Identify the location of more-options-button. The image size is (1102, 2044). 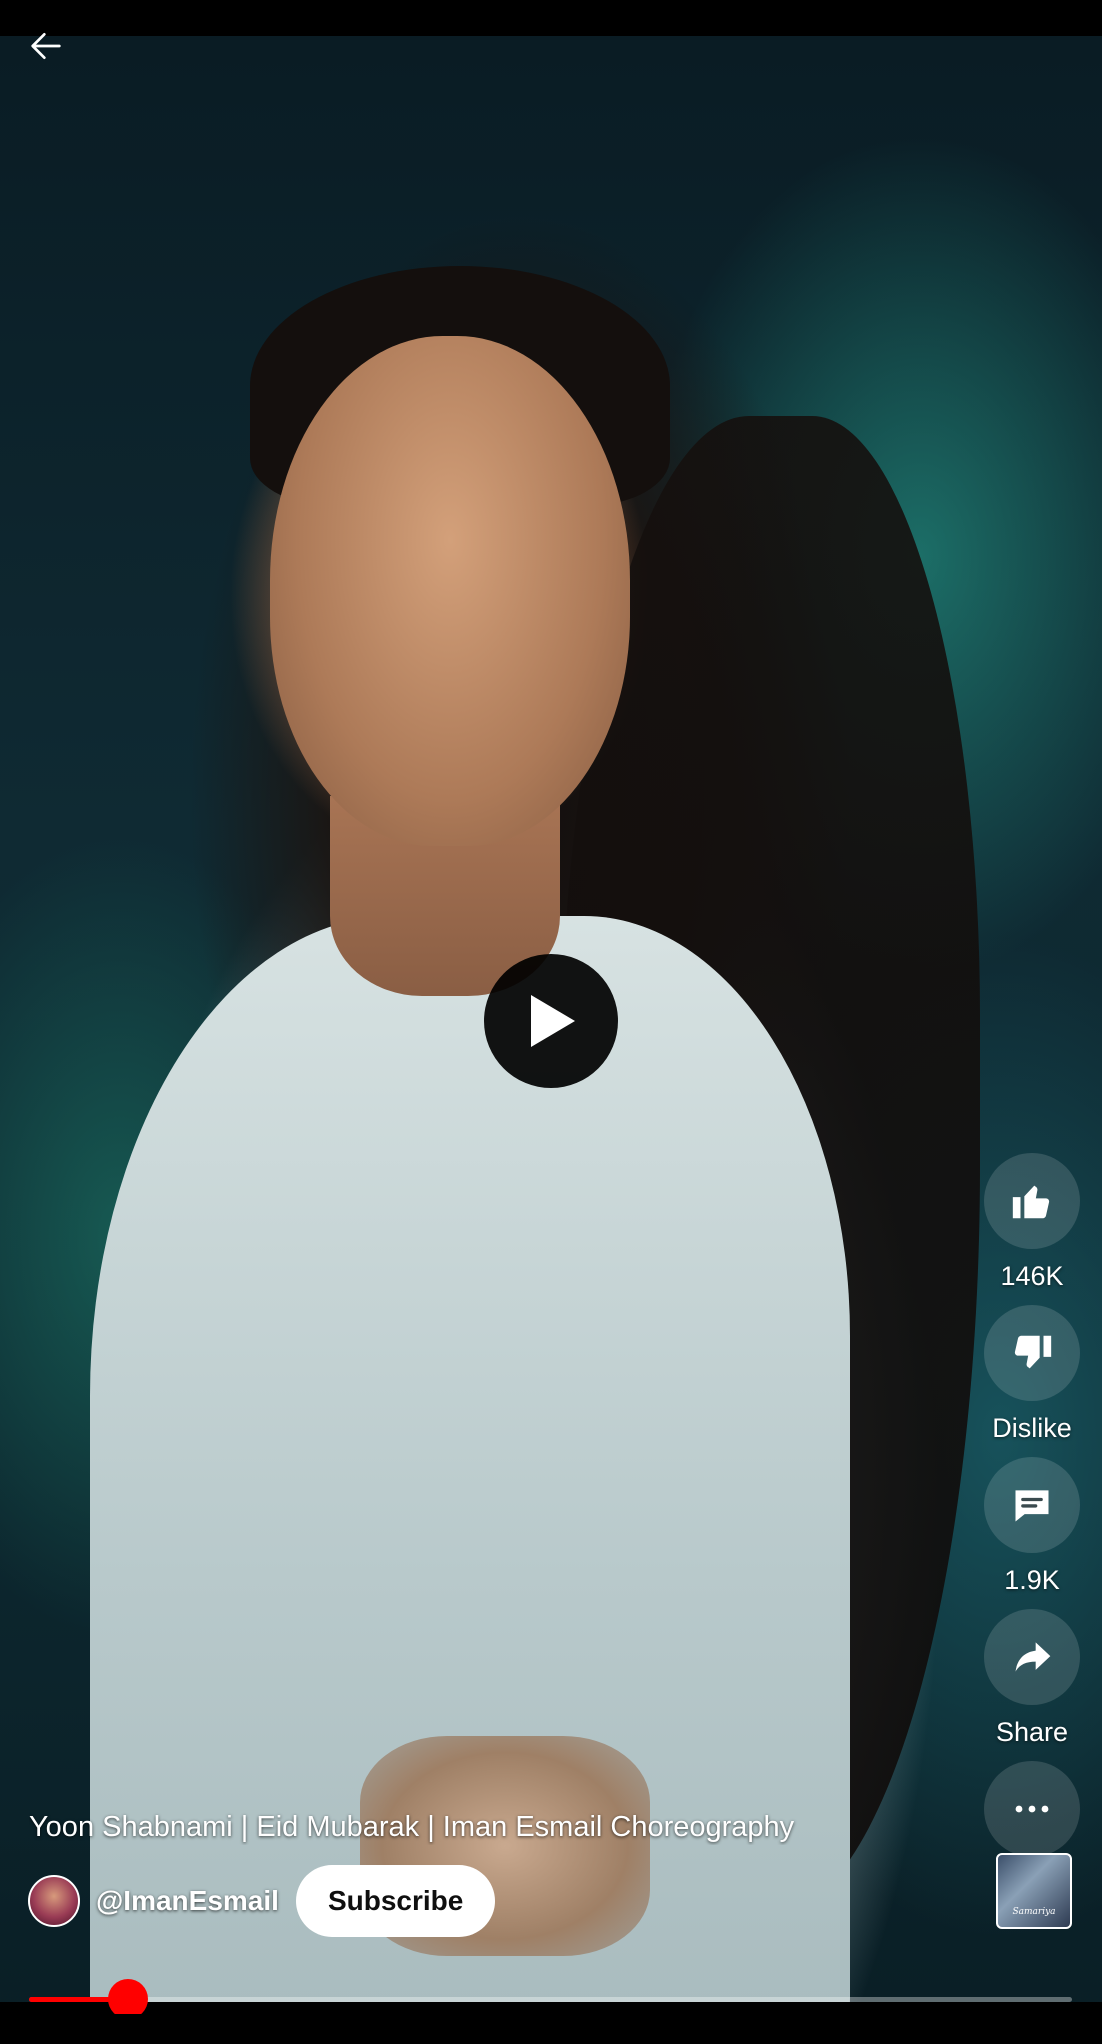
(1032, 1809).